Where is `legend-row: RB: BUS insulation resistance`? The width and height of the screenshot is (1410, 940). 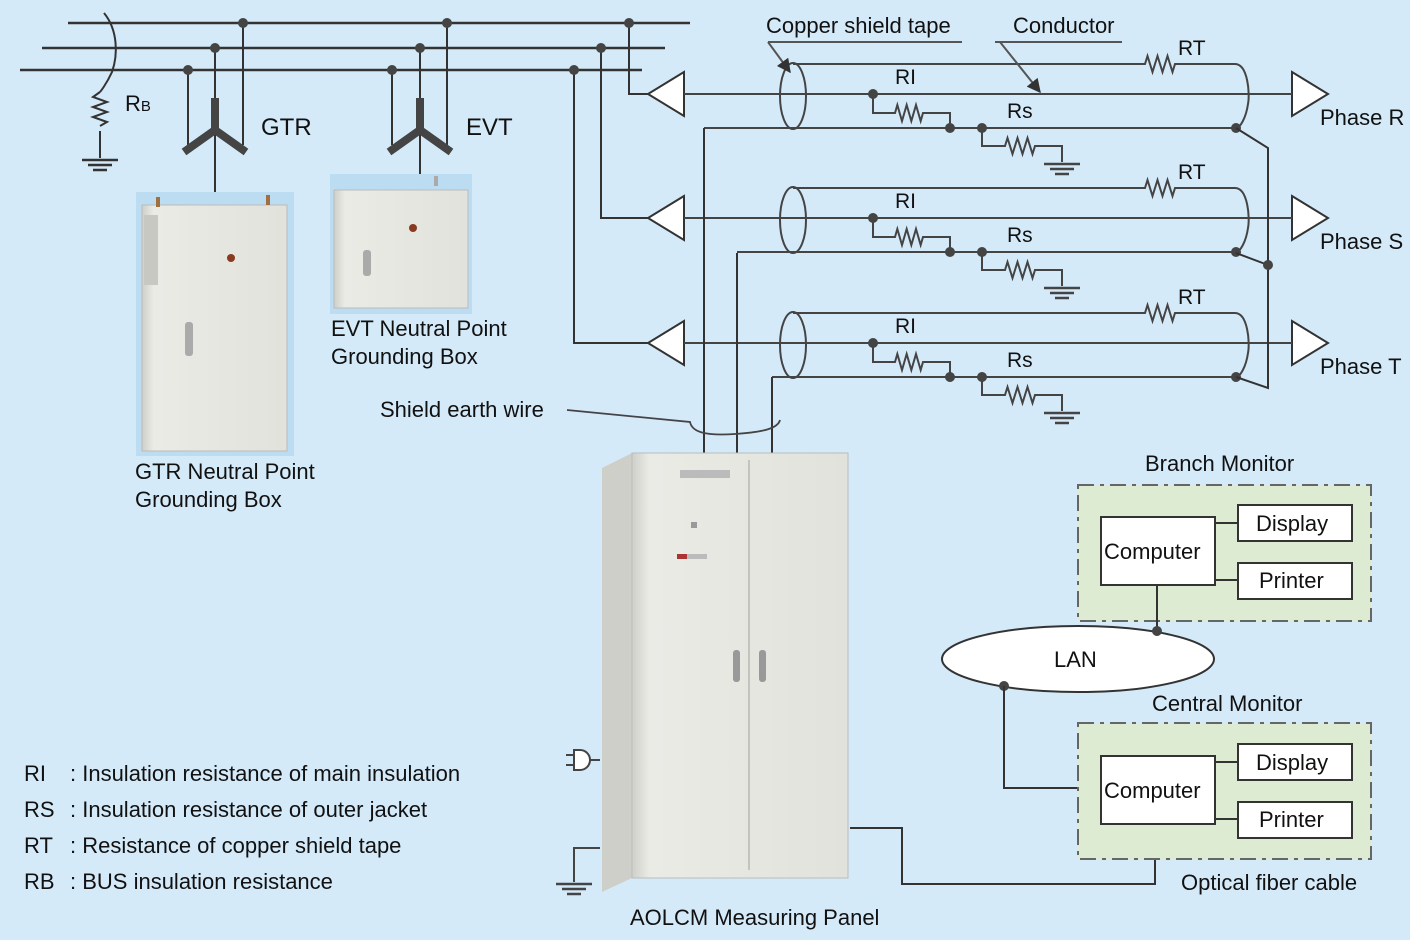 legend-row: RB: BUS insulation resistance is located at coordinates (178, 881).